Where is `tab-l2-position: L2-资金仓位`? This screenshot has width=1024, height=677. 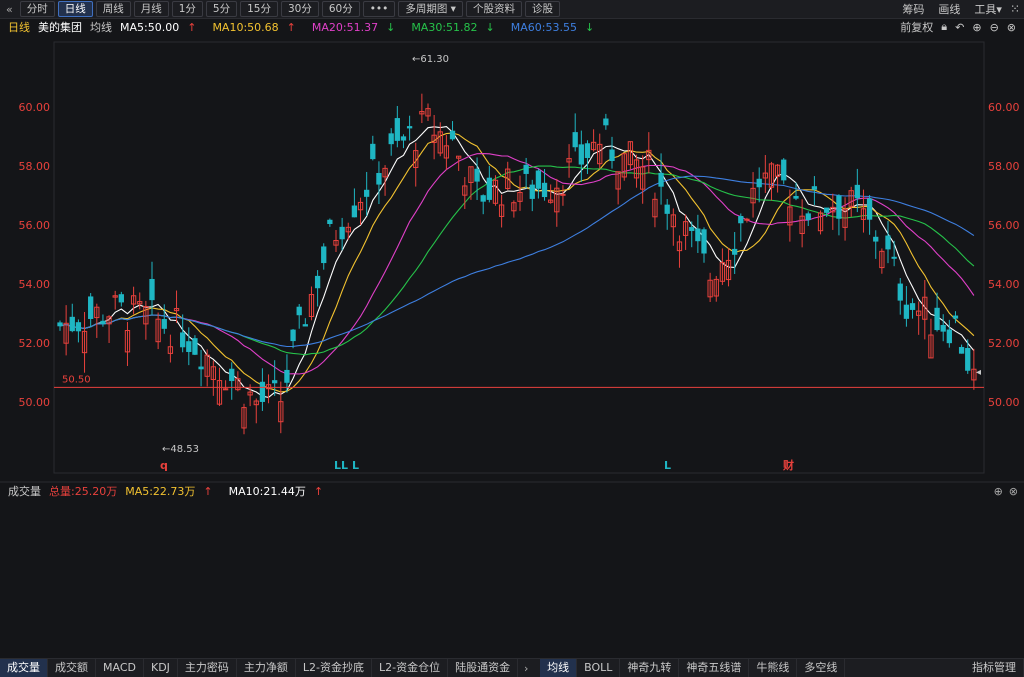
tab-l2-position: L2-资金仓位 is located at coordinates (410, 668).